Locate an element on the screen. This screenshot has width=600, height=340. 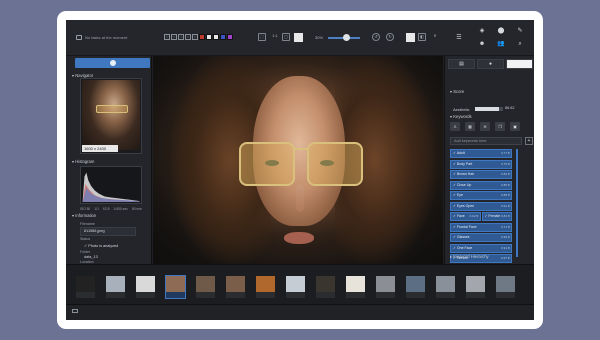
color-label-white is located at coordinates (209, 37).